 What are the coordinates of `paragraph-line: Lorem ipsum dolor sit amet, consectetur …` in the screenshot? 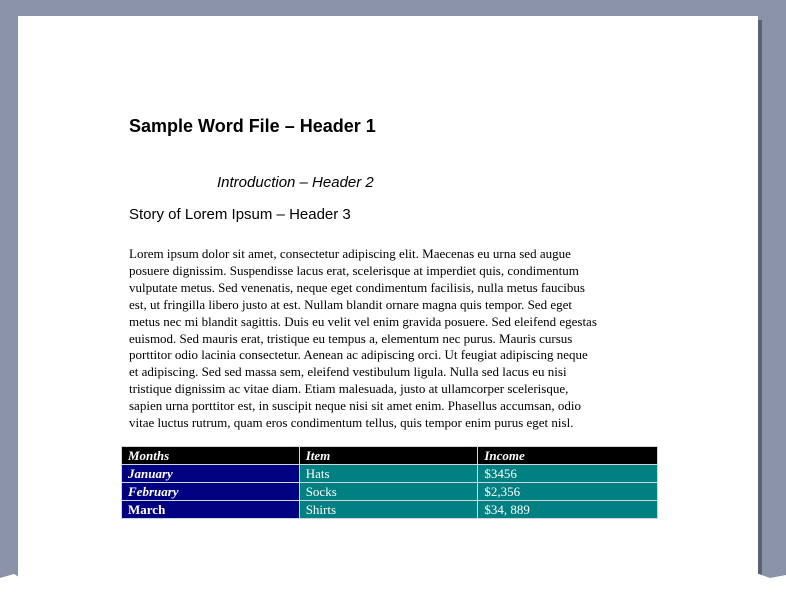 It's located at (350, 253).